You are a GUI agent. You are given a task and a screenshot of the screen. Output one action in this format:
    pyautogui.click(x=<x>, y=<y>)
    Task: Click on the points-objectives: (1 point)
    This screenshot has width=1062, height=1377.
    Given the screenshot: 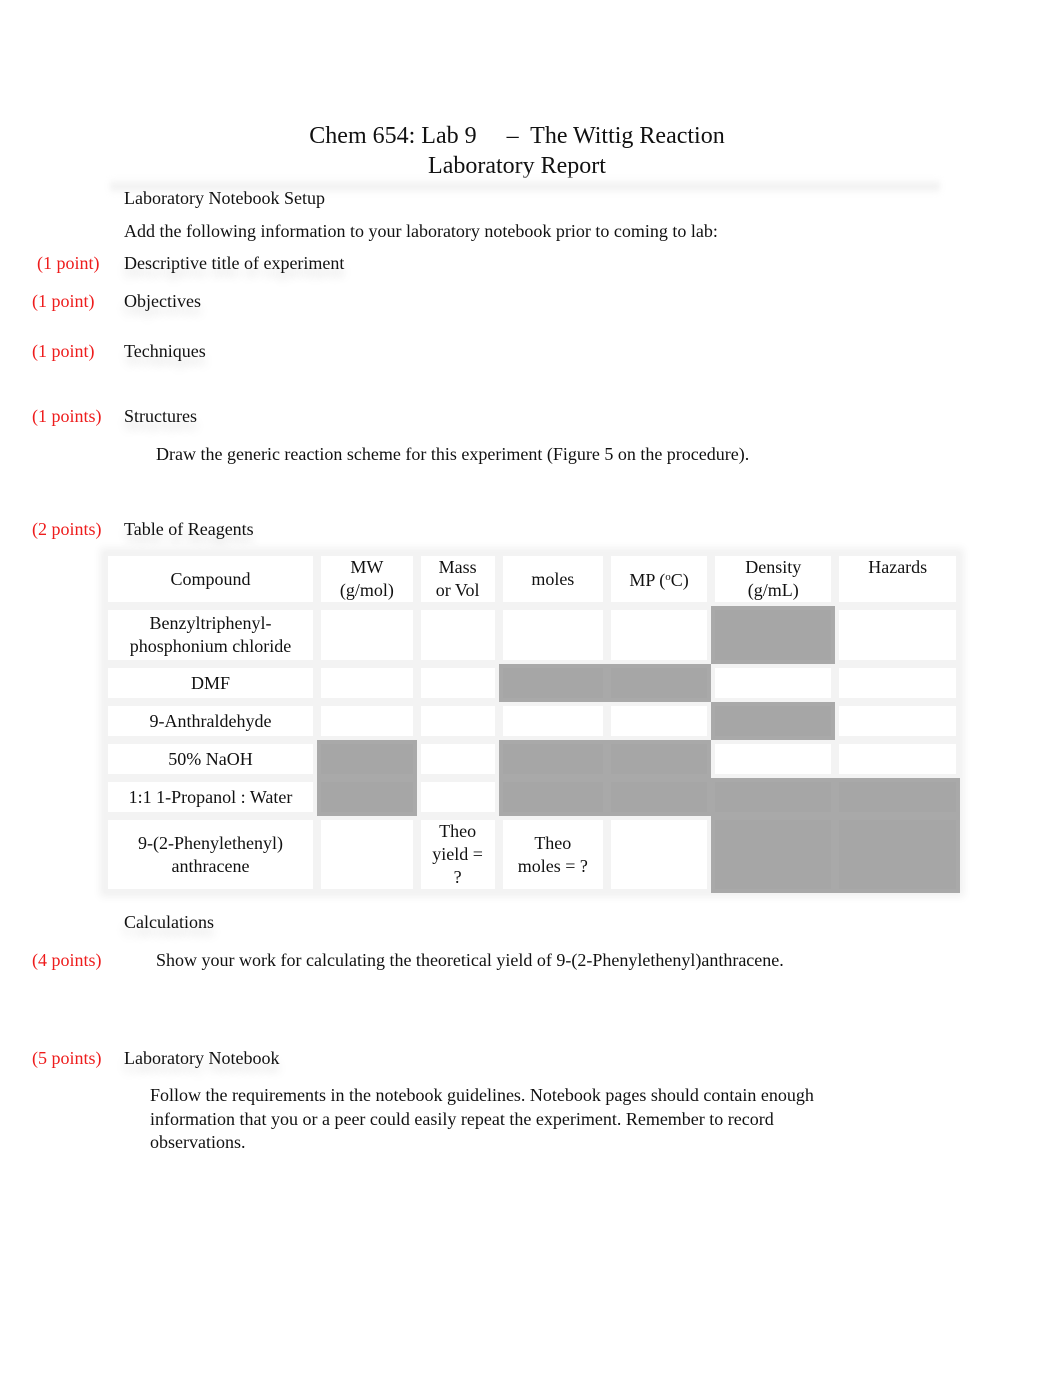 What is the action you would take?
    pyautogui.click(x=63, y=301)
    